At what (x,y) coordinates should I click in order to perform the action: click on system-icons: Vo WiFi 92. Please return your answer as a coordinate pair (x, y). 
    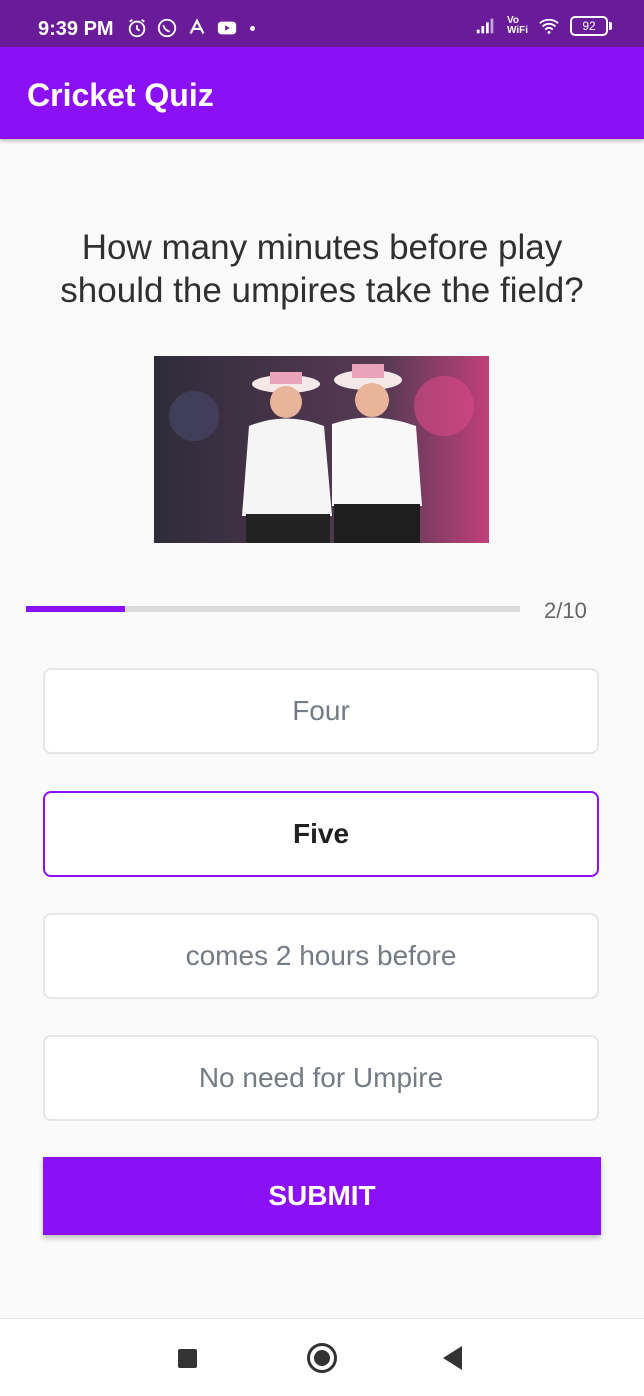
    Looking at the image, I should click on (543, 26).